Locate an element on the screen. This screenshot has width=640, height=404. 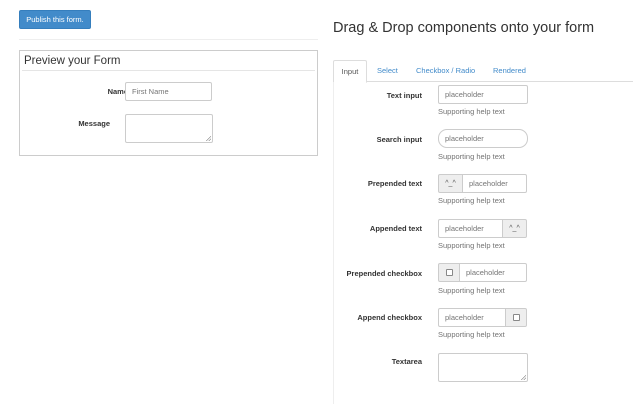
text-input-field is located at coordinates (483, 94).